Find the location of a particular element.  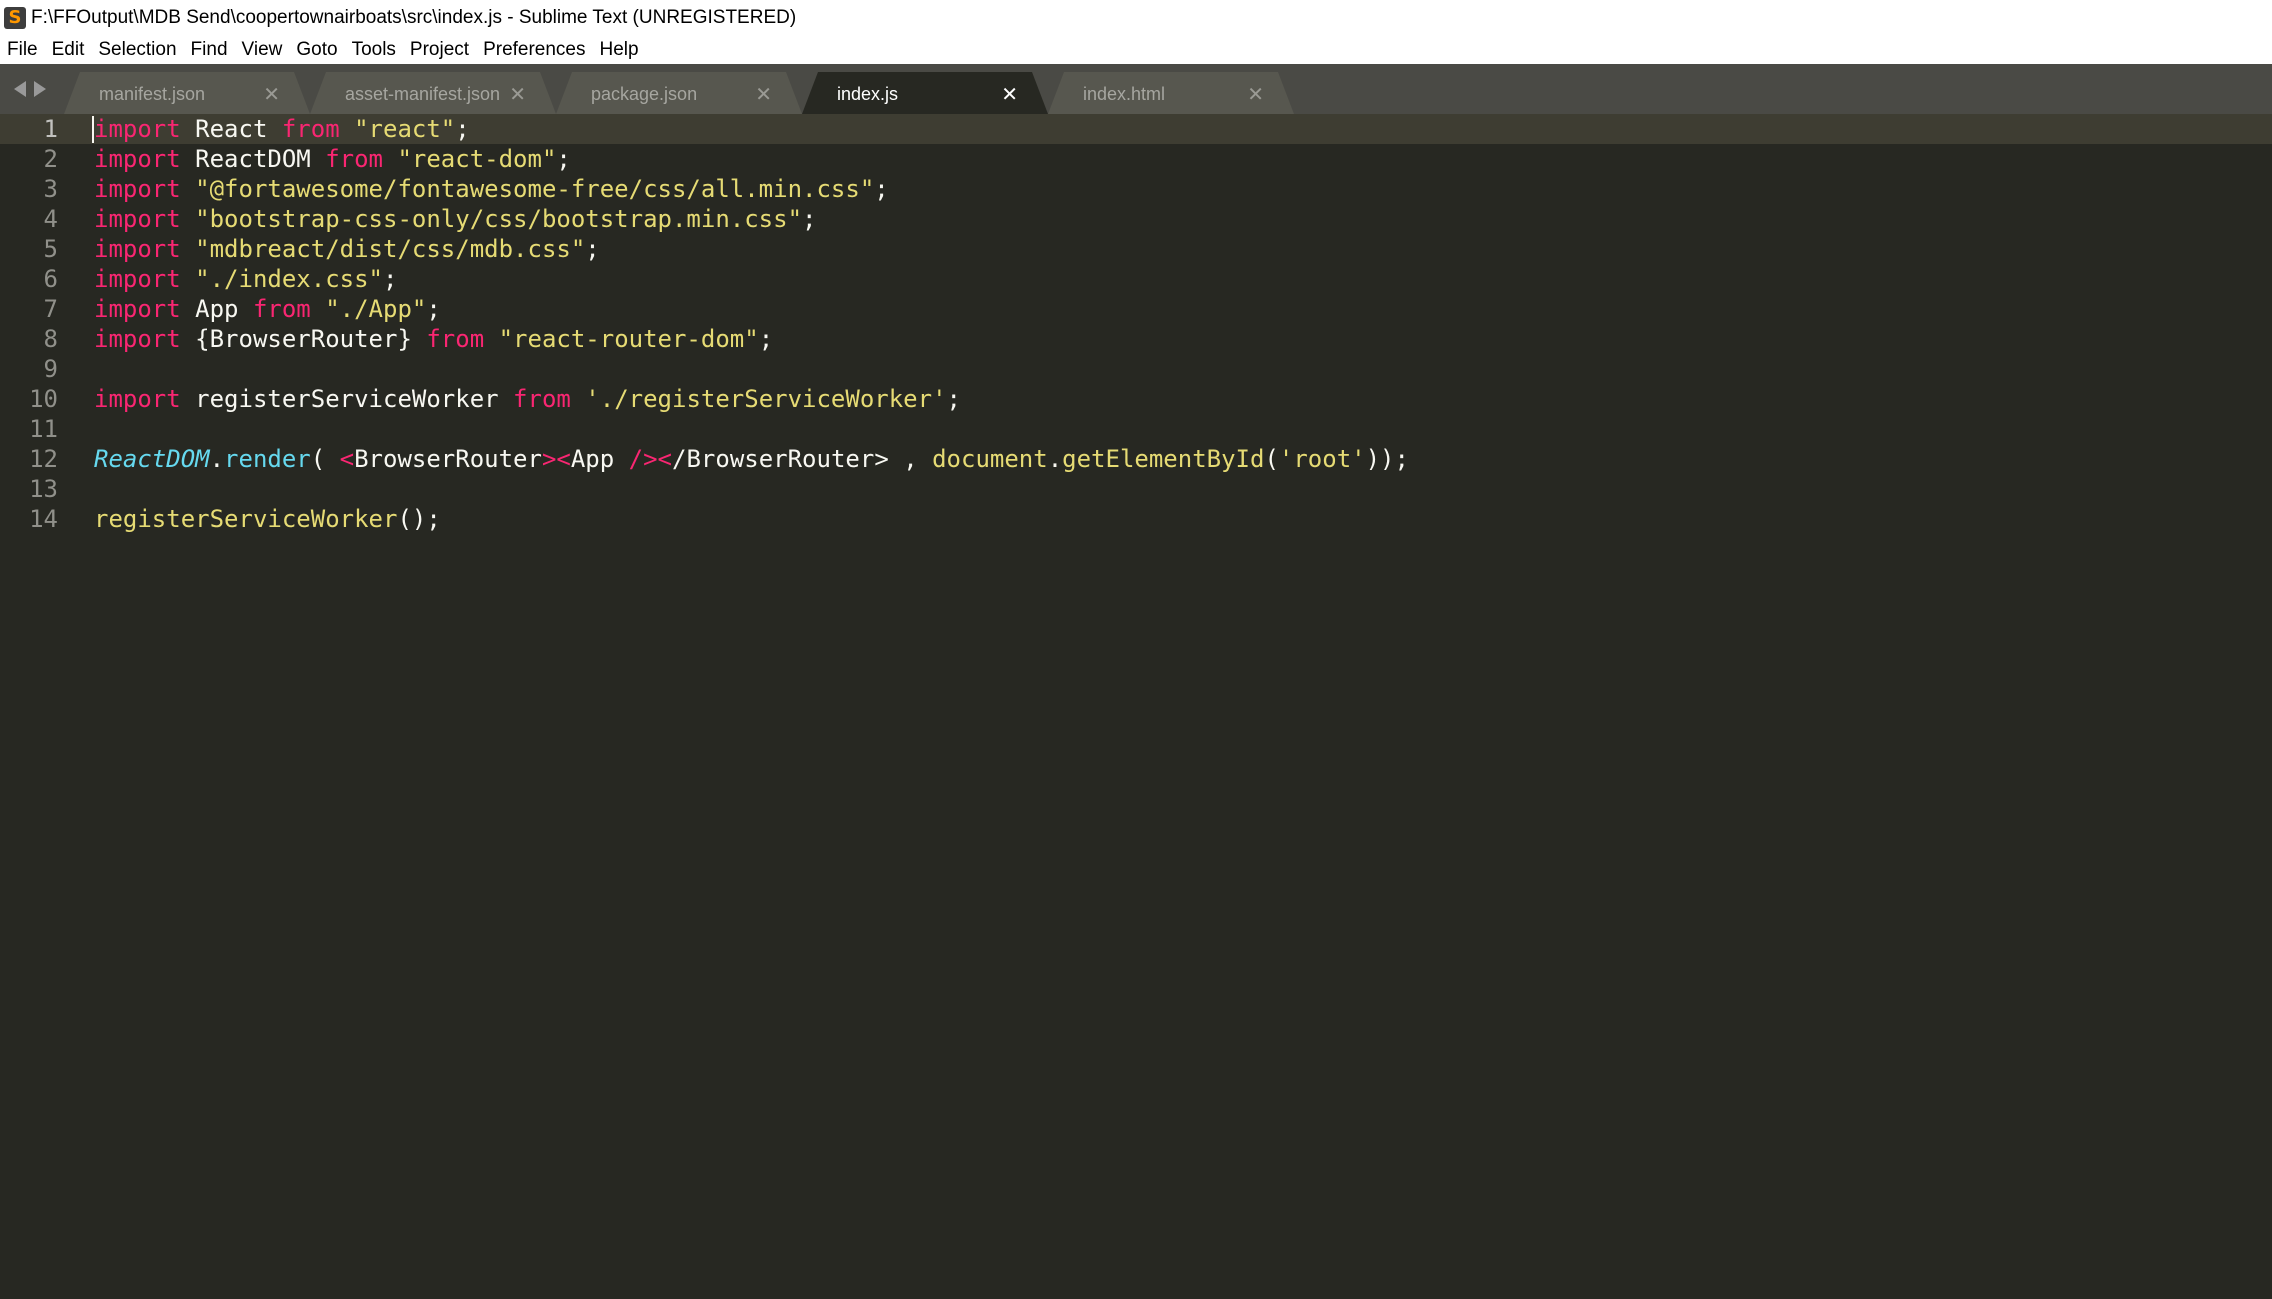

menu-find: Find is located at coordinates (209, 50).